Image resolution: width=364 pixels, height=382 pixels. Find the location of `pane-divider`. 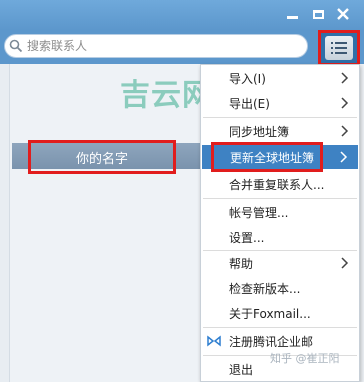

pane-divider is located at coordinates (5, 223).